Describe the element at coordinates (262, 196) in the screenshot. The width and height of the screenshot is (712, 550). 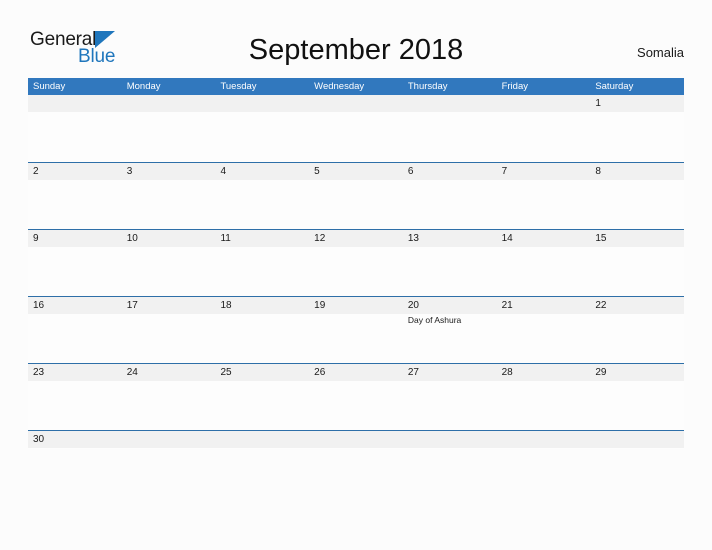
I see `day-cell: 4` at that location.